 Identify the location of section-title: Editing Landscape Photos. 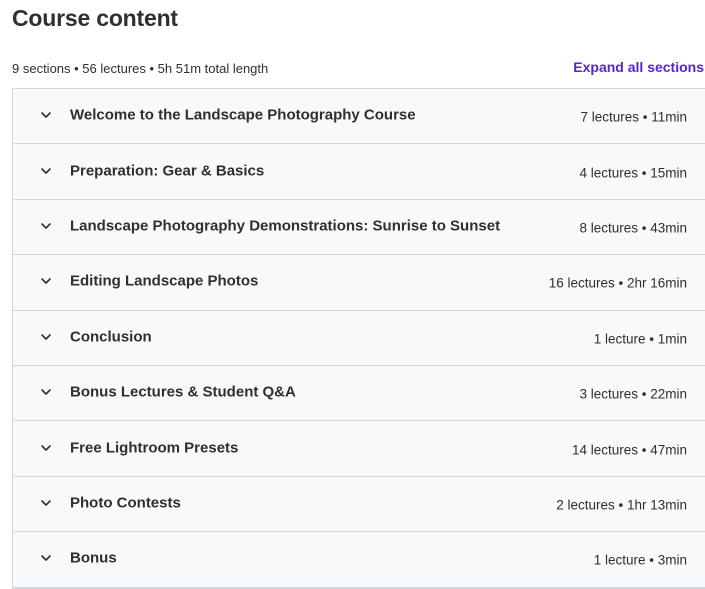
(164, 282).